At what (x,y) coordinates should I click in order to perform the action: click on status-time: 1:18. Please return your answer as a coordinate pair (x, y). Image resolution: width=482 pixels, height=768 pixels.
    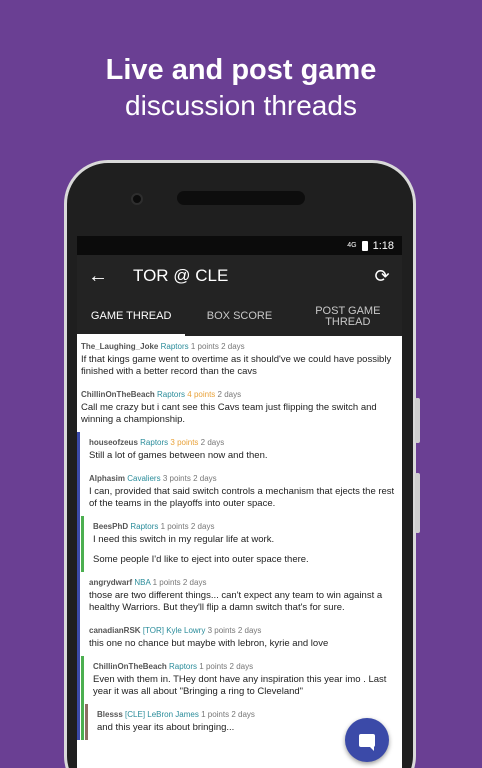
    Looking at the image, I should click on (383, 245).